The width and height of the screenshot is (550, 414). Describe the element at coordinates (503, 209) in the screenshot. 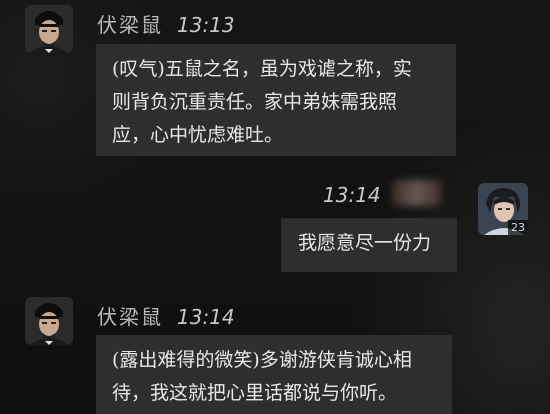

I see `player-avatar: 23` at that location.